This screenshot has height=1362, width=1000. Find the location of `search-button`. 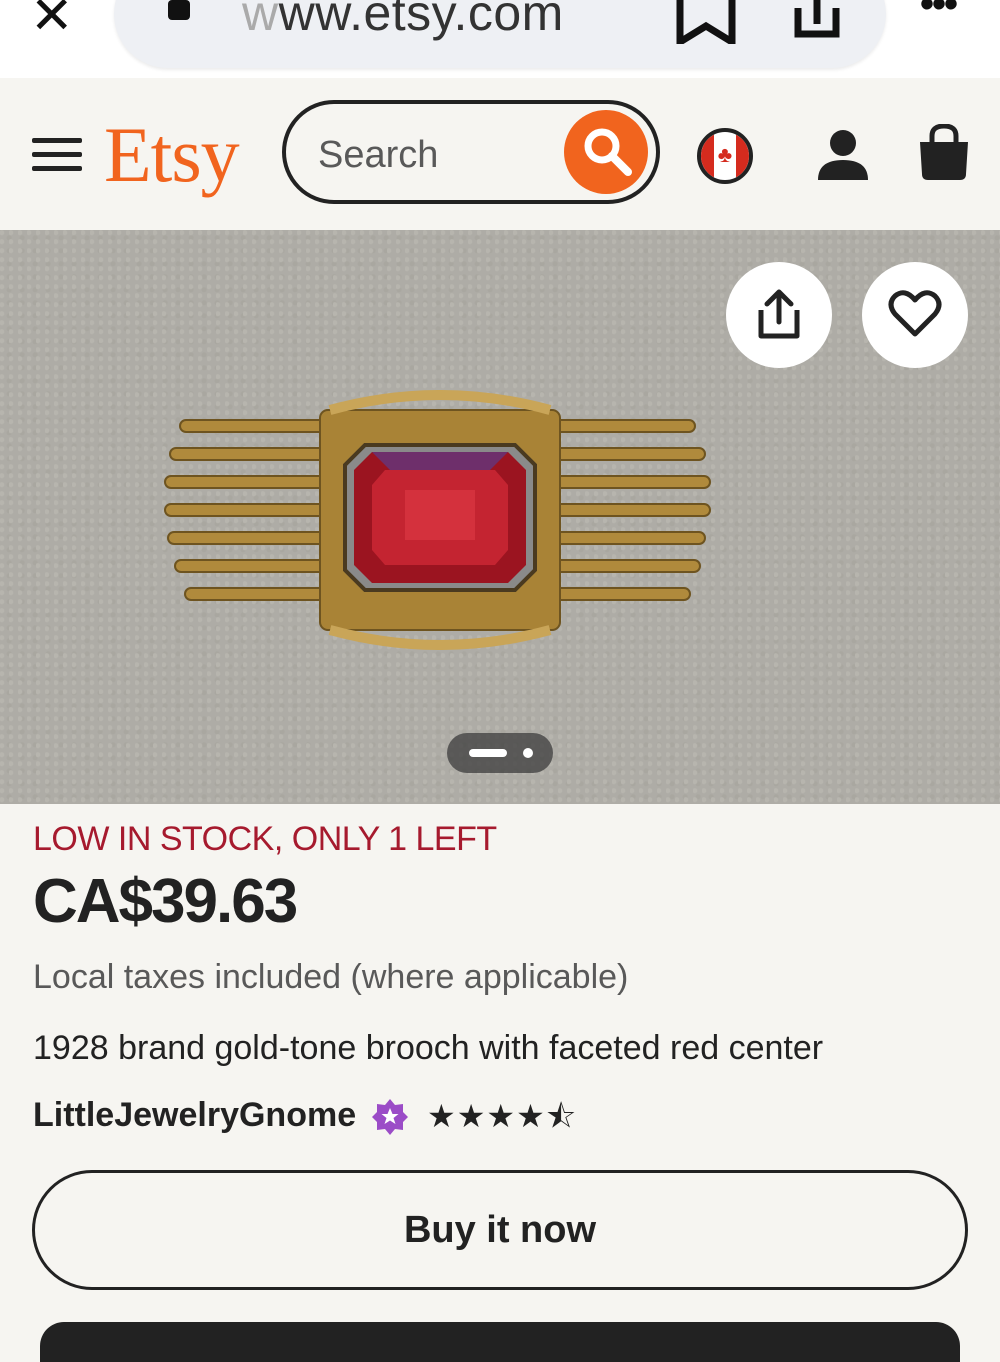

search-button is located at coordinates (606, 152).